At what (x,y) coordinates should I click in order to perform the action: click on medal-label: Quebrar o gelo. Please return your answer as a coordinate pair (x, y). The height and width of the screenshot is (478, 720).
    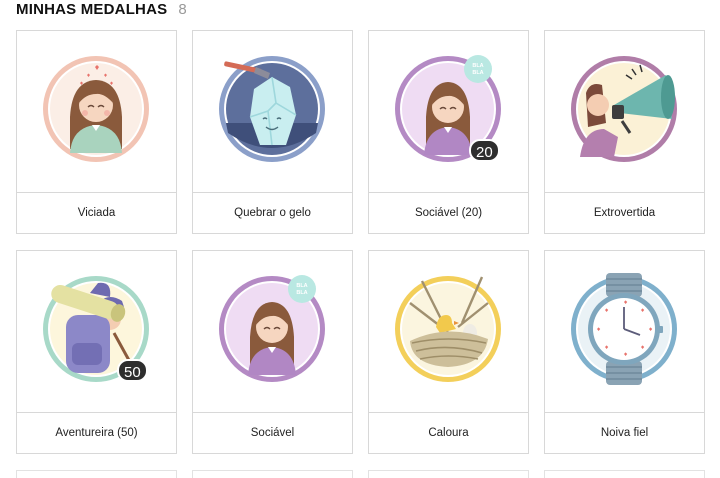
    Looking at the image, I should click on (272, 212).